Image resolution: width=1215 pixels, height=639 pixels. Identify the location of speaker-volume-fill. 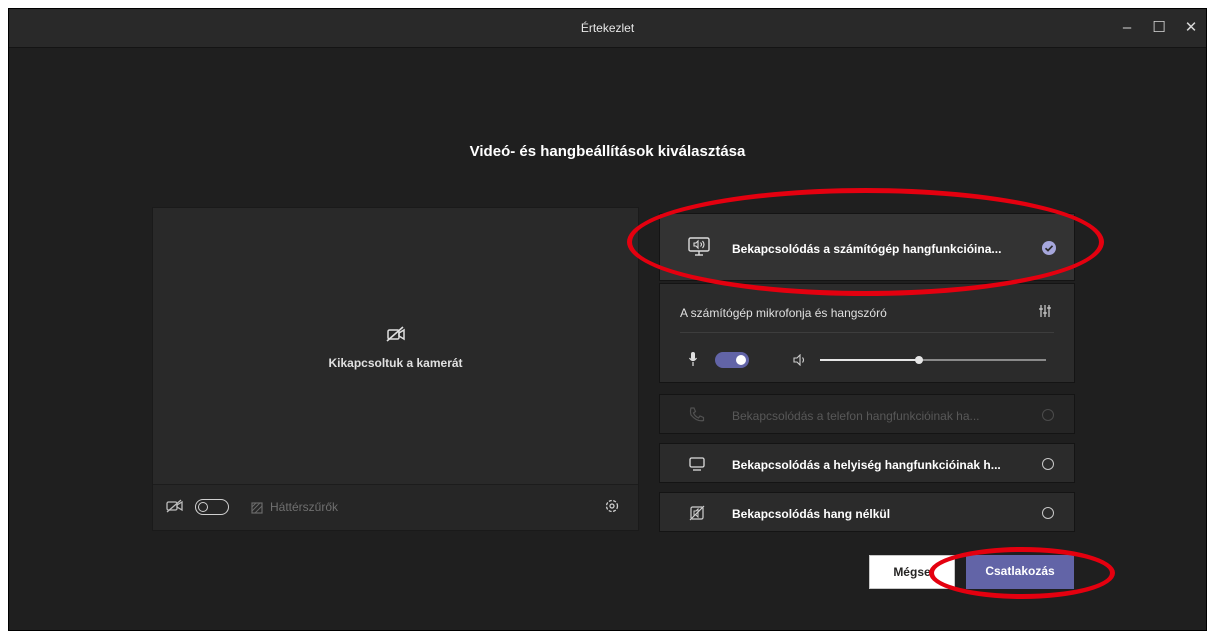
(870, 360).